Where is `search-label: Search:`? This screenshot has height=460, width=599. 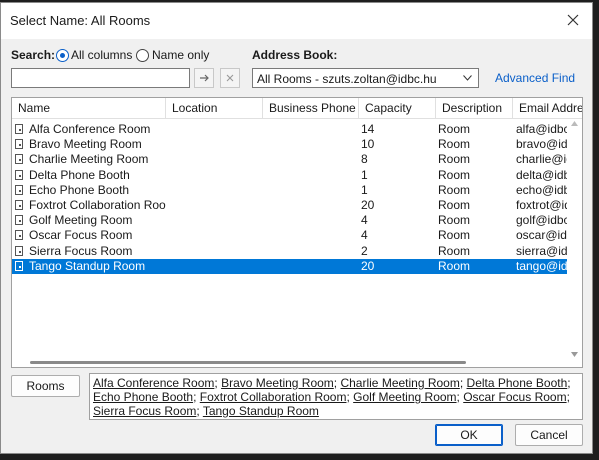 search-label: Search: is located at coordinates (33, 55).